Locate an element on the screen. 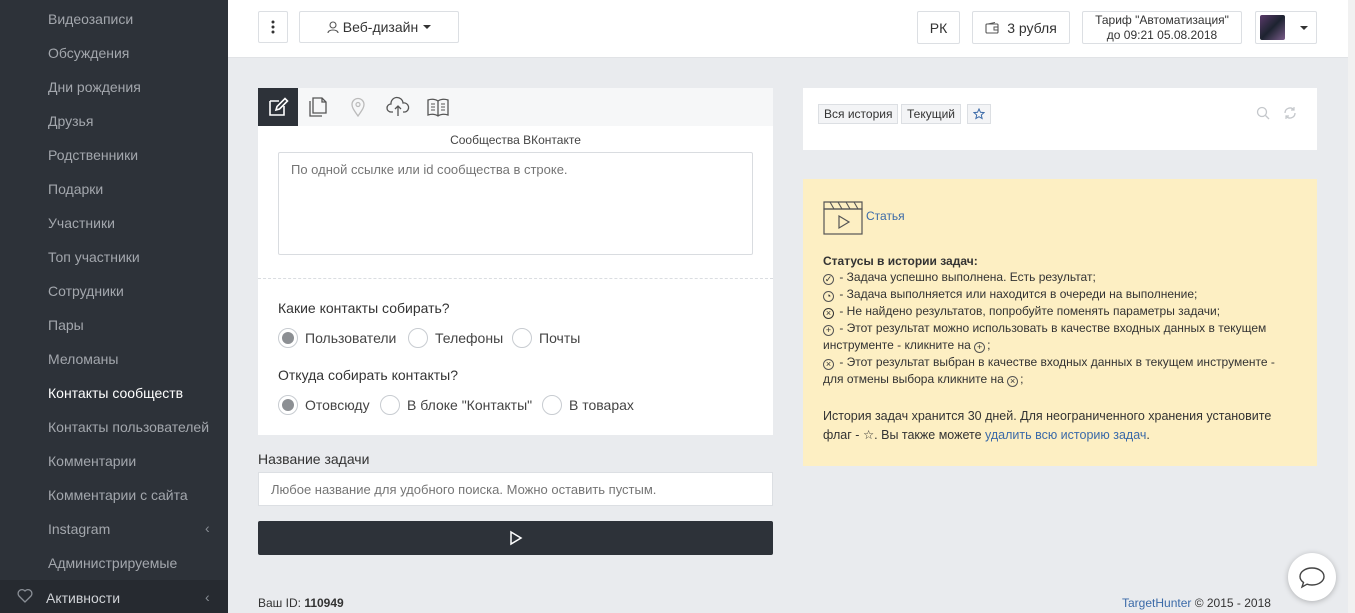 This screenshot has height=613, width=1355. radio-products: В товарах is located at coordinates (588, 405).